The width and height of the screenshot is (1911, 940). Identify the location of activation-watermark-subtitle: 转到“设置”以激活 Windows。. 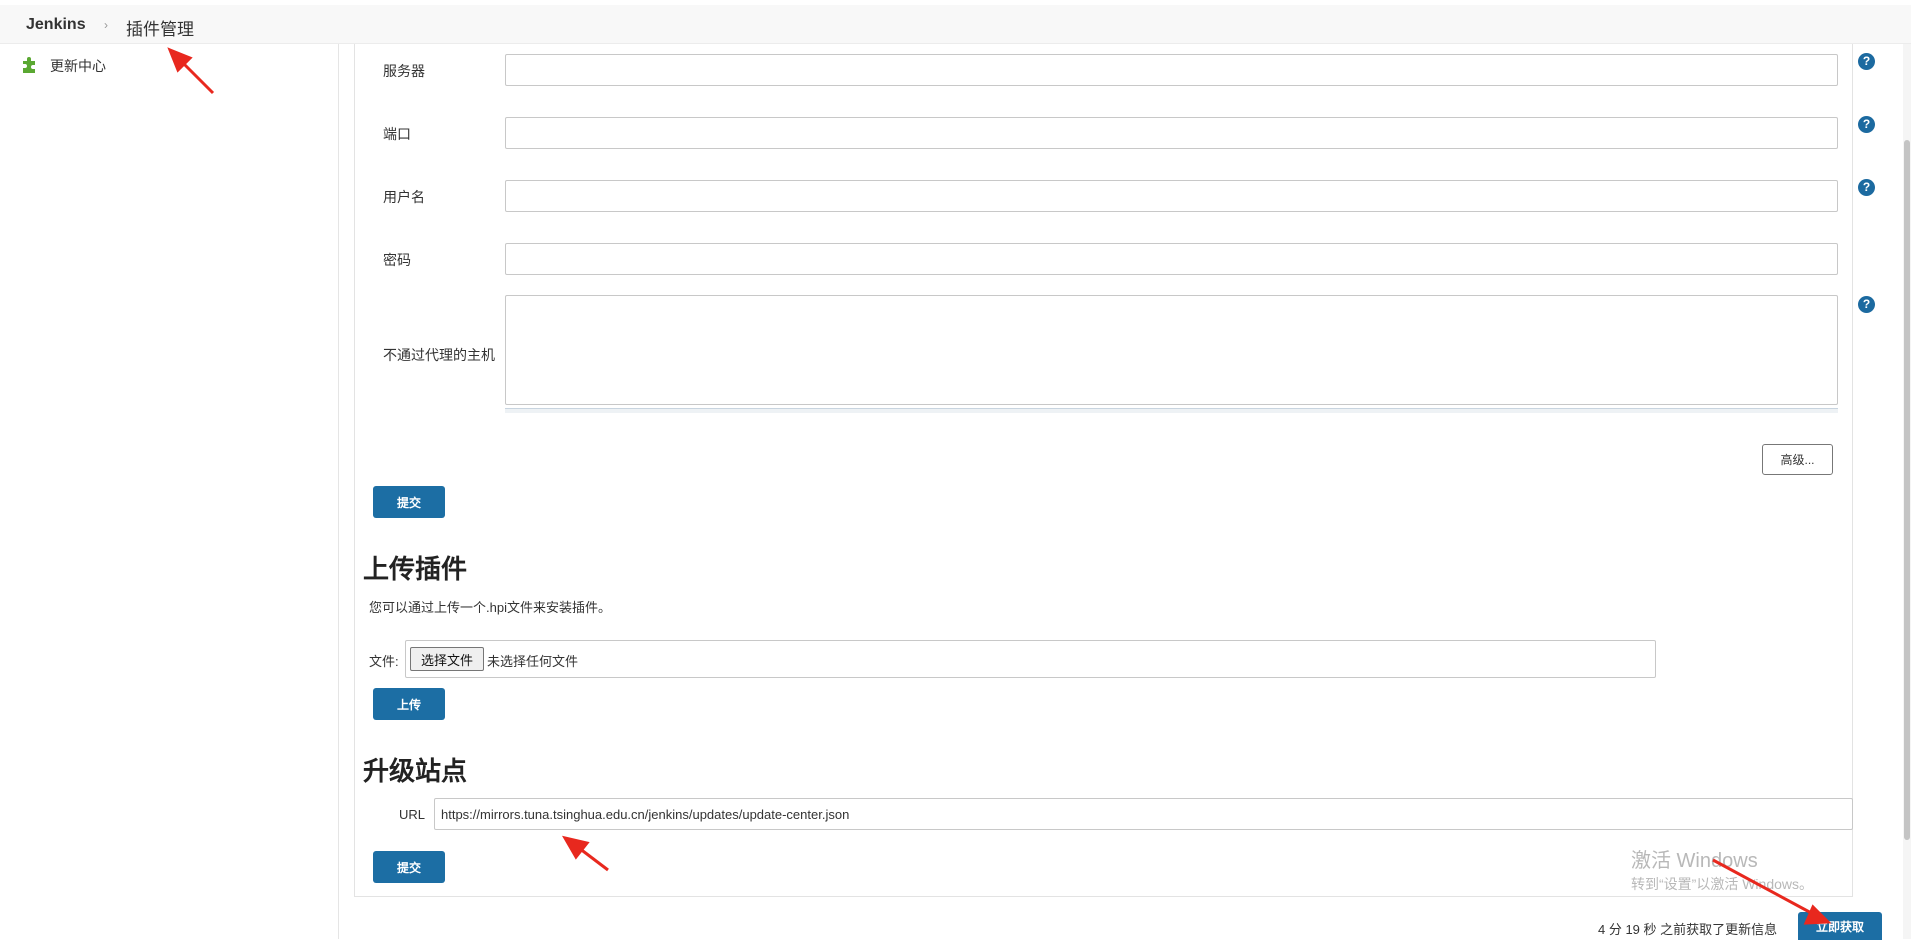
(1722, 884).